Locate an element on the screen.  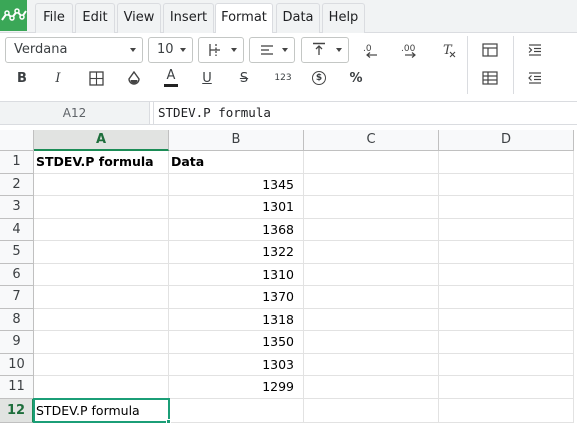
row-header-12: 12 is located at coordinates (17, 411).